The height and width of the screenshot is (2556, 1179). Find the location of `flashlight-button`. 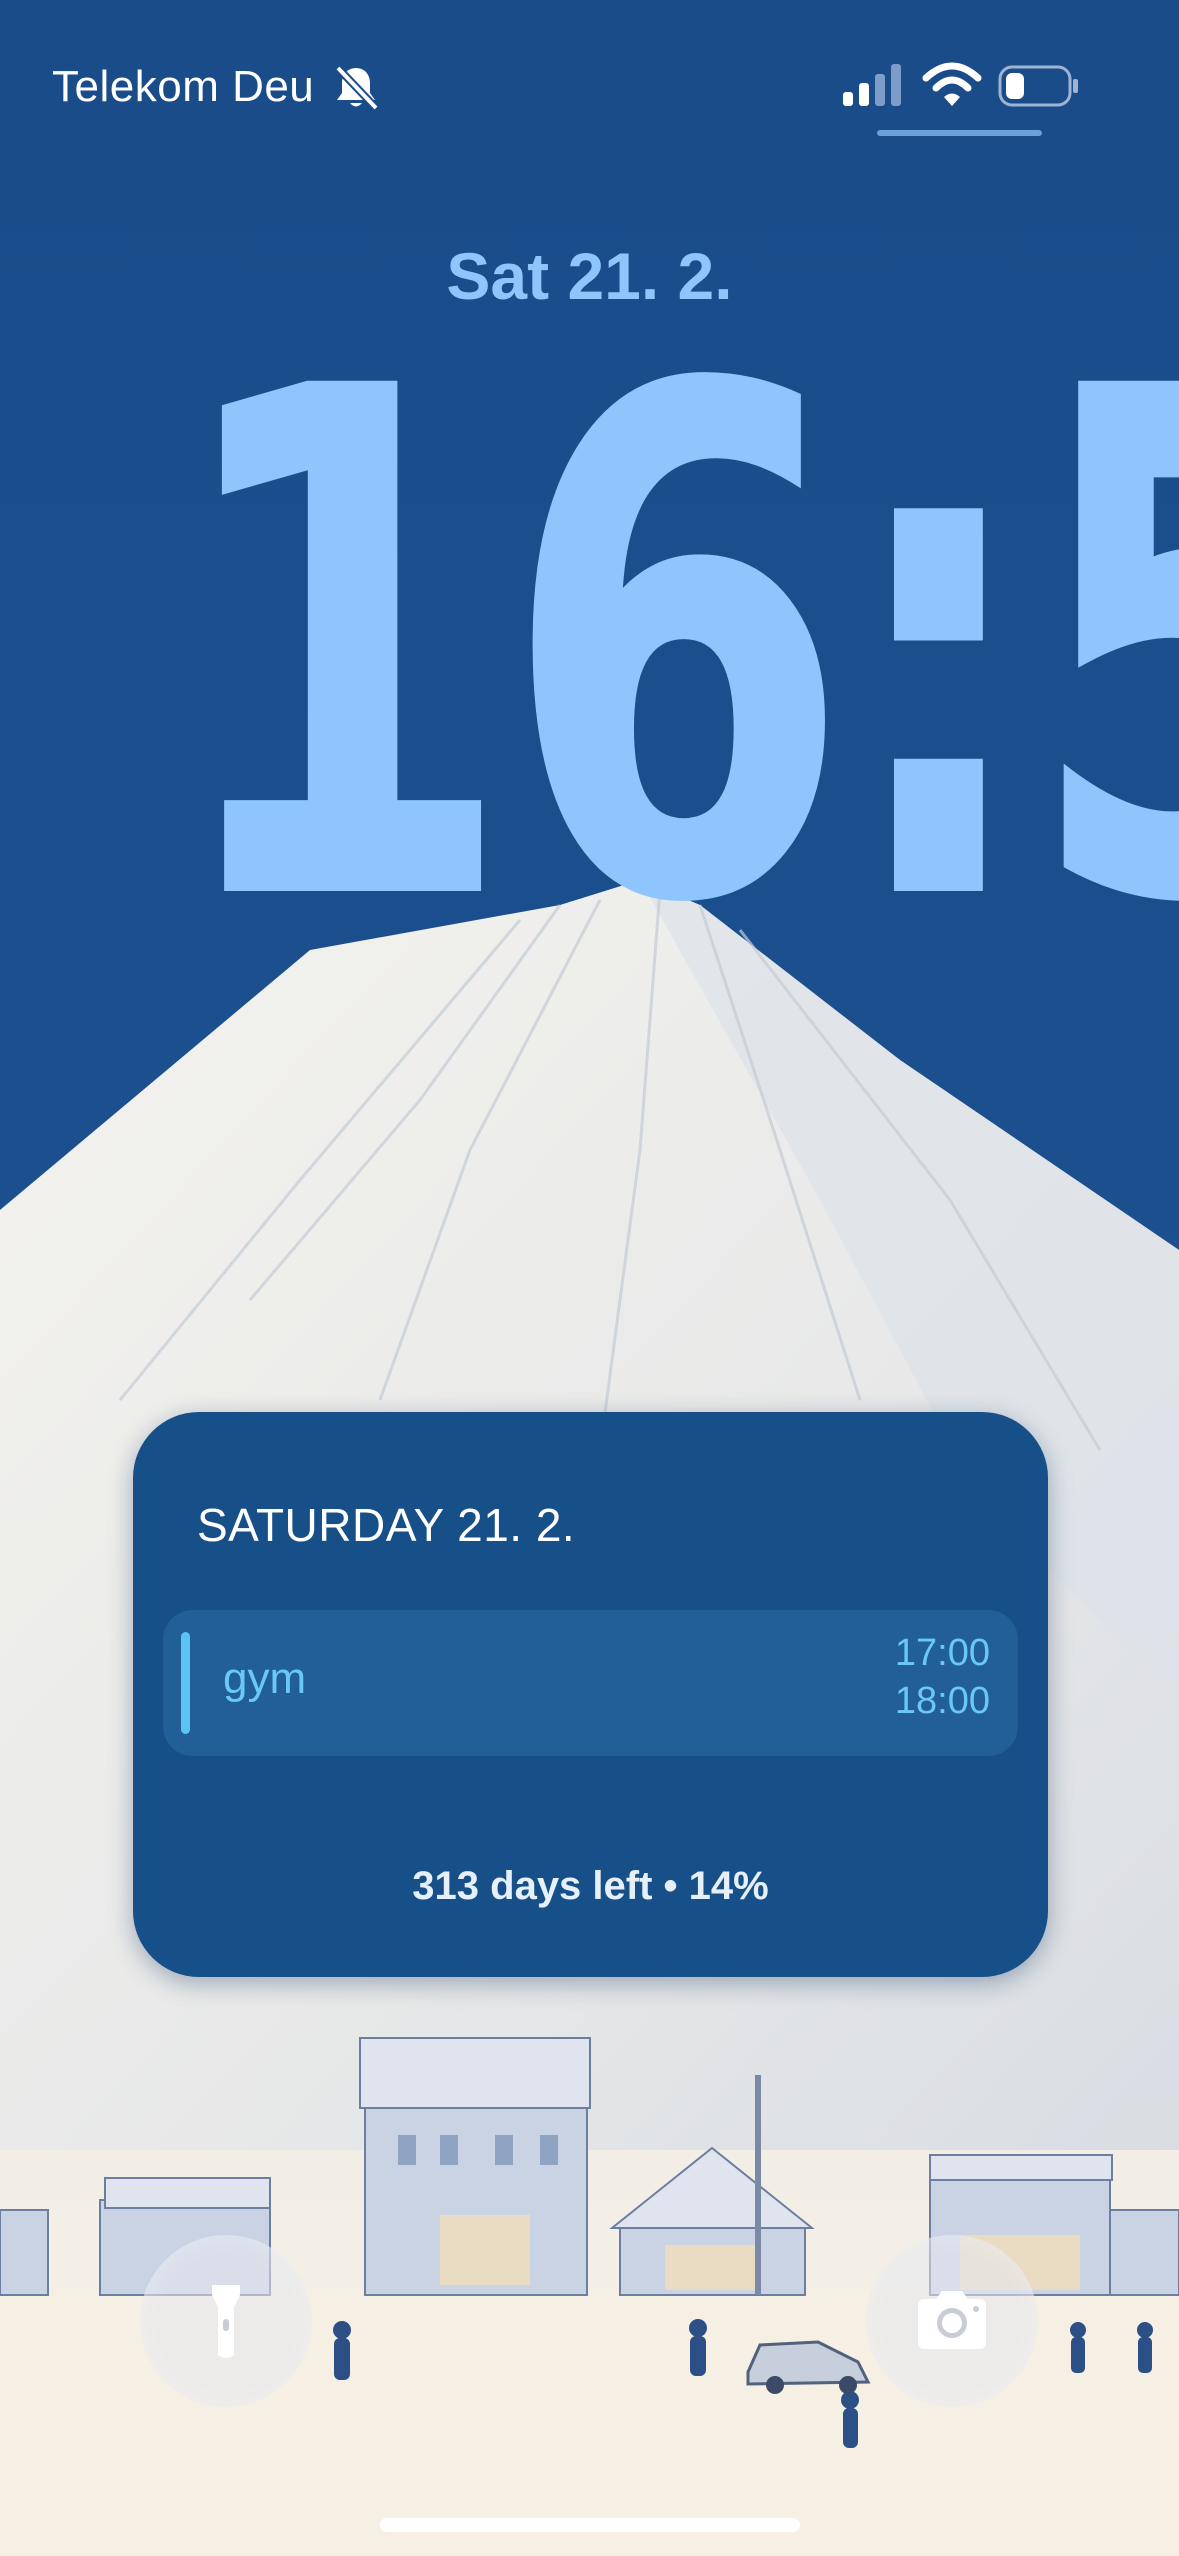

flashlight-button is located at coordinates (226, 2321).